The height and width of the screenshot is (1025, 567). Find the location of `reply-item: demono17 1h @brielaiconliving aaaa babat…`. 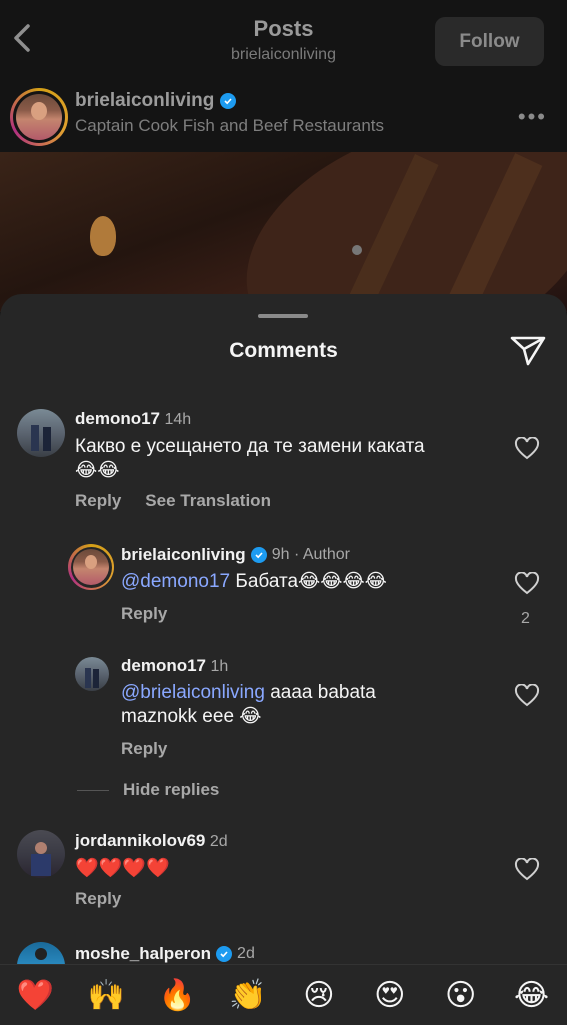

reply-item: demono17 1h @brielaiconliving aaaa babat… is located at coordinates (286, 707).